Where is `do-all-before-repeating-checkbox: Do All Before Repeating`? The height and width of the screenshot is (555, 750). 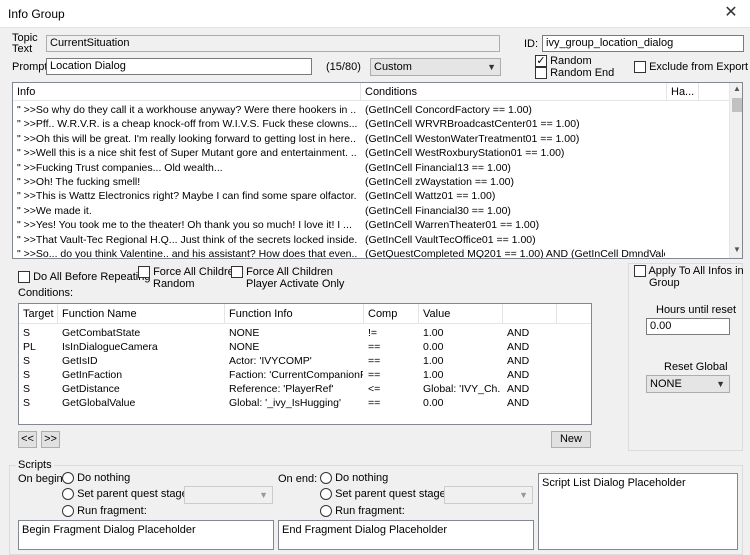 do-all-before-repeating-checkbox: Do All Before Repeating is located at coordinates (84, 277).